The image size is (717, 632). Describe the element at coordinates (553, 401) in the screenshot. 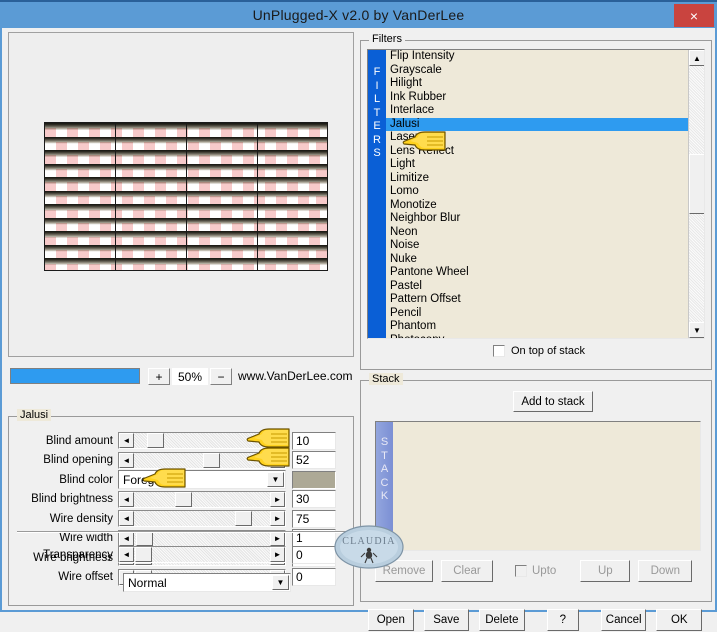

I see `add-to-stack-button: Add to stack` at that location.